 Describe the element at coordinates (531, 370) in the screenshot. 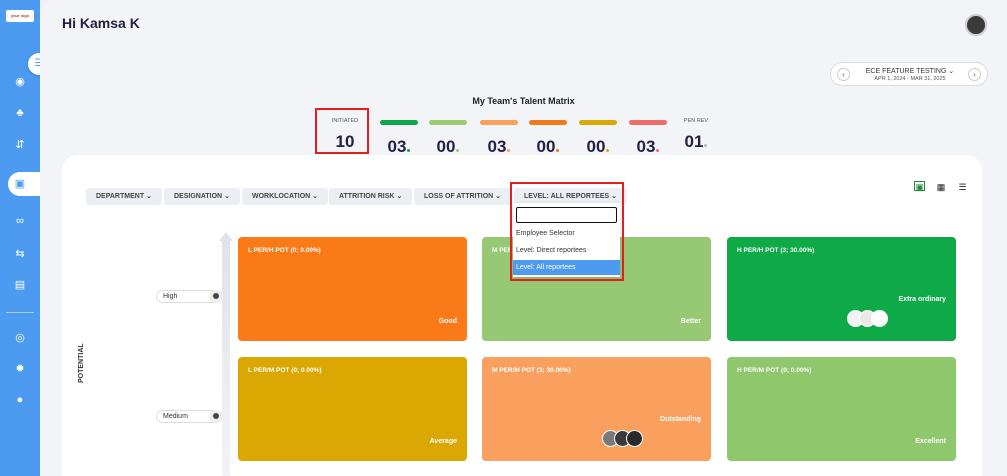

I see `cell-title: M PER/M POT (3; 30.00%)` at that location.